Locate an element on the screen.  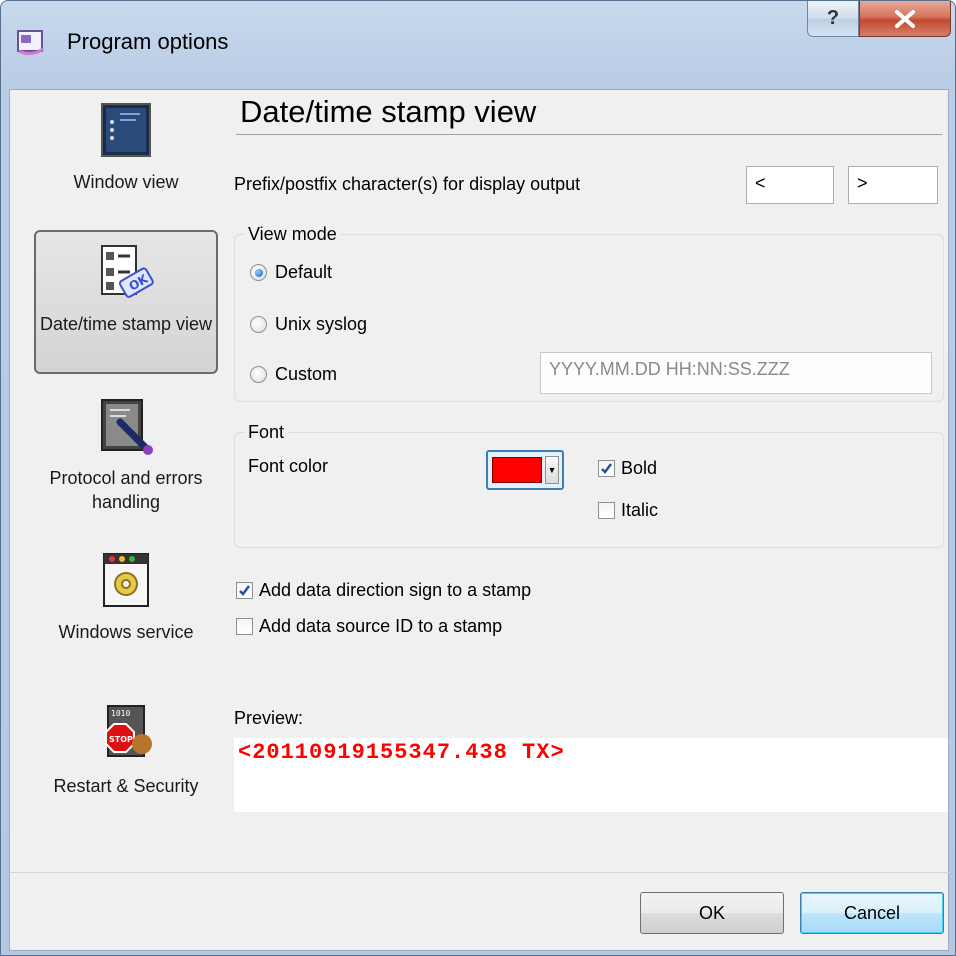
preview-text: <20110919155347.438 TX> is located at coordinates (401, 752).